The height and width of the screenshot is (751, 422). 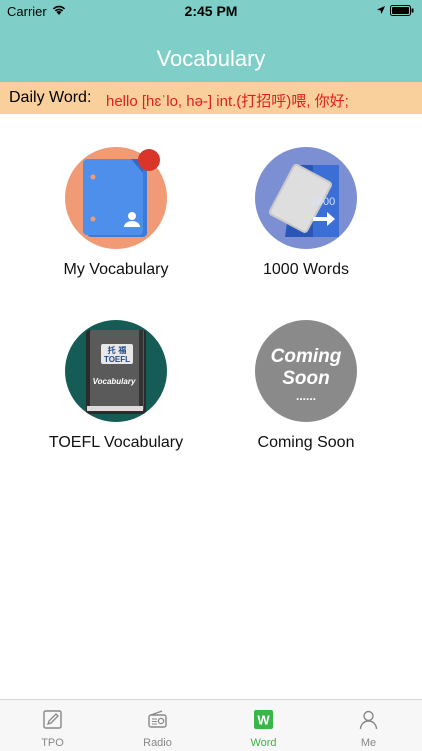 I want to click on svg-text: W, so click(x=263, y=720).